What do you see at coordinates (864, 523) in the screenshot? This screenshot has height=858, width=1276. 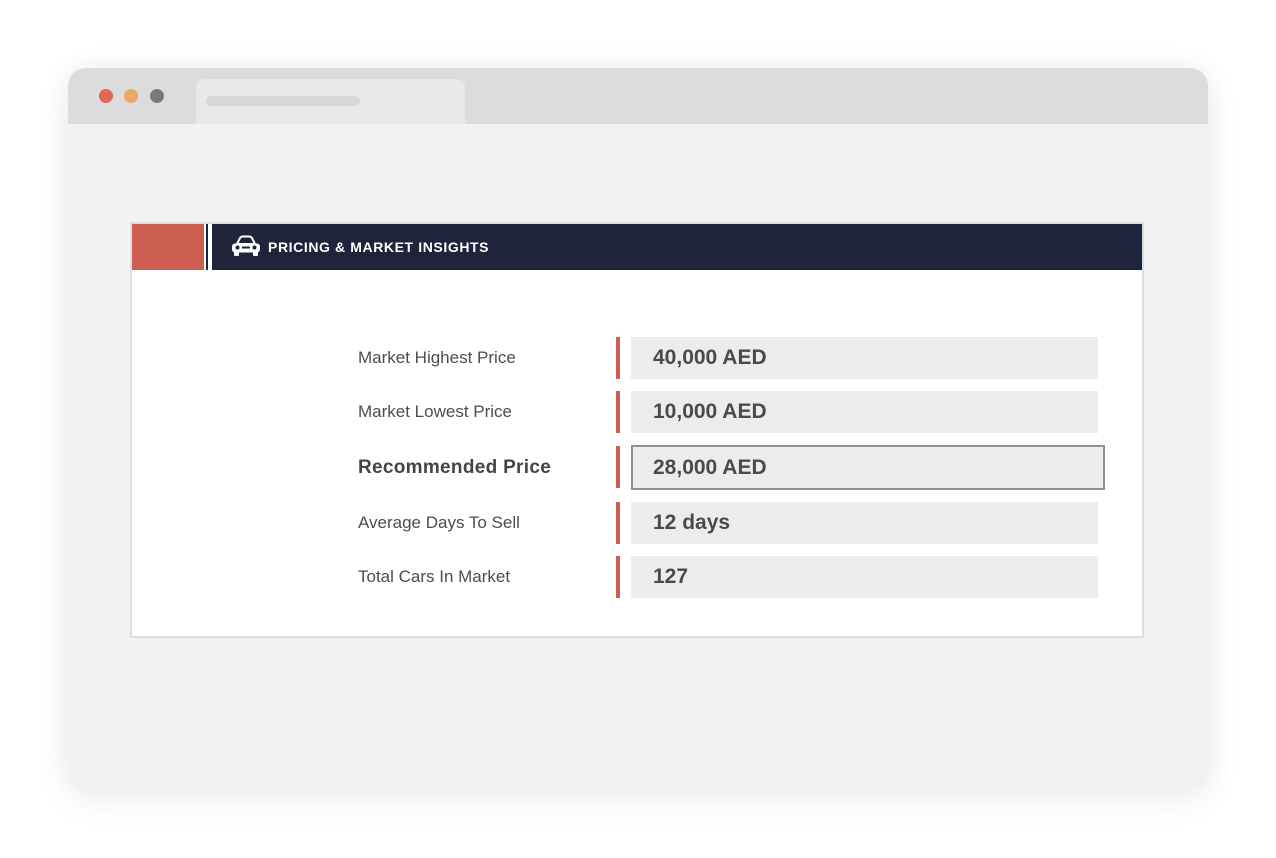 I see `average-days-to-sell-value: 12 days` at bounding box center [864, 523].